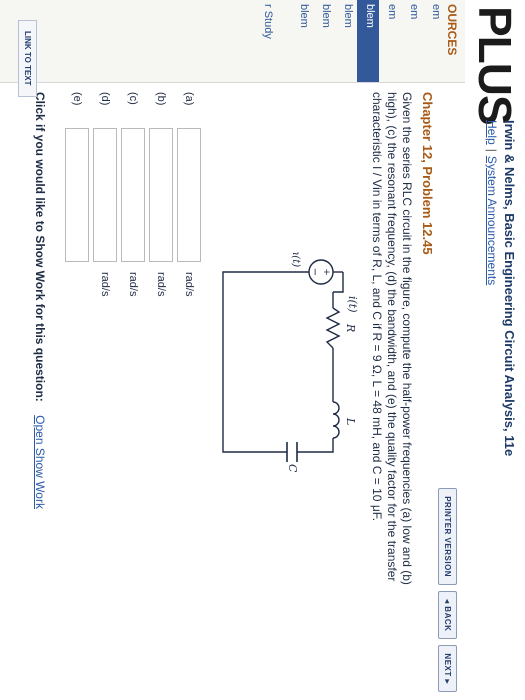  What do you see at coordinates (77, 99) in the screenshot?
I see `answer-label-e: (e)` at bounding box center [77, 99].